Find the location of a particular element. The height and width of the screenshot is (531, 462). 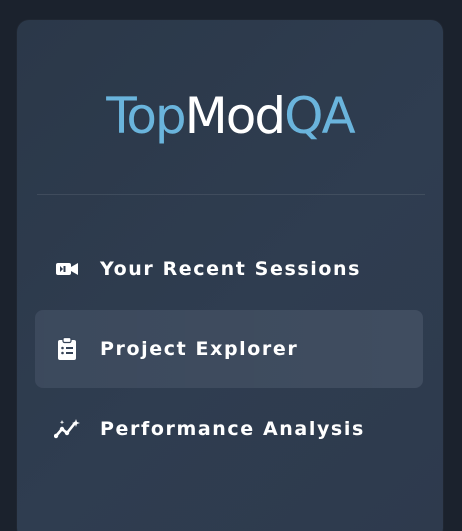

clipboard-list-icon is located at coordinates (67, 349).